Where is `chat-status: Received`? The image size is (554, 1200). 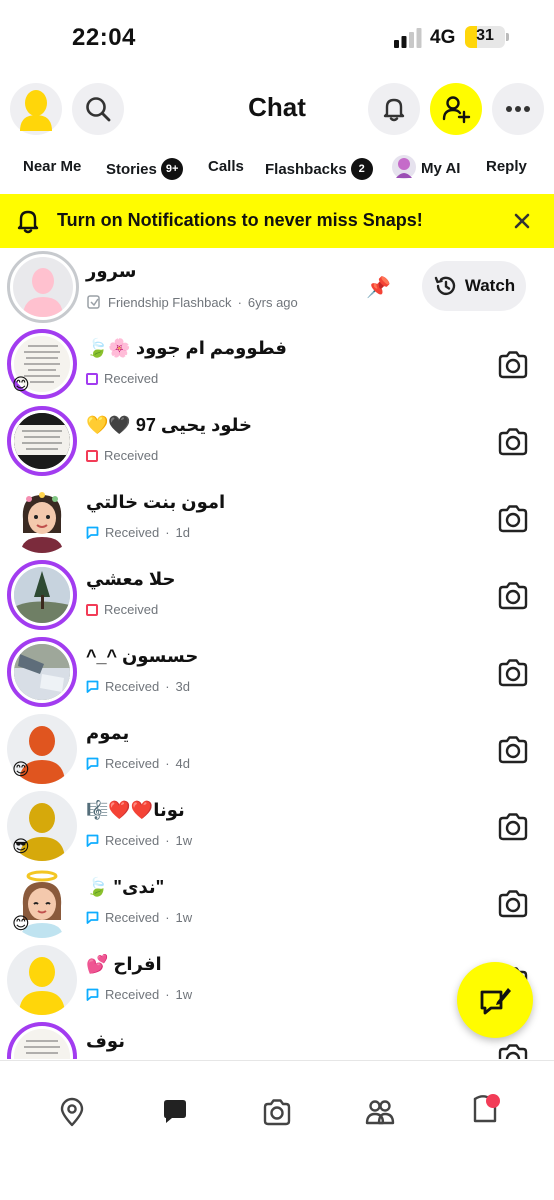
chat-status: Received is located at coordinates (122, 378).